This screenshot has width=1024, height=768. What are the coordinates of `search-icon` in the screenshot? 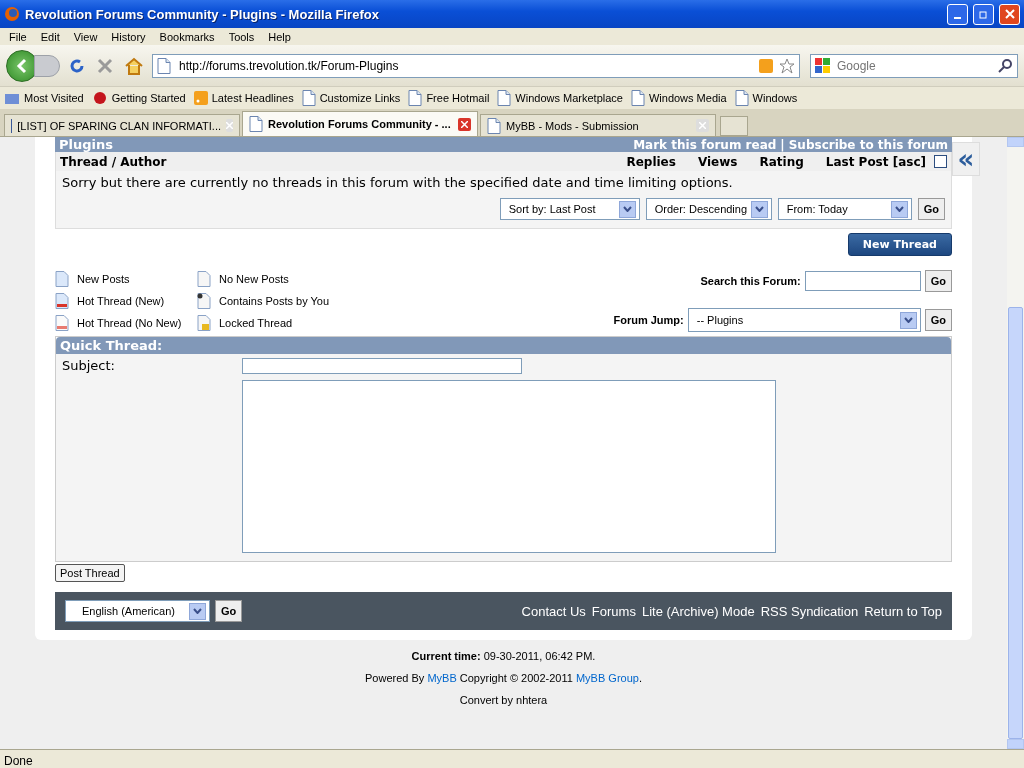 It's located at (1005, 65).